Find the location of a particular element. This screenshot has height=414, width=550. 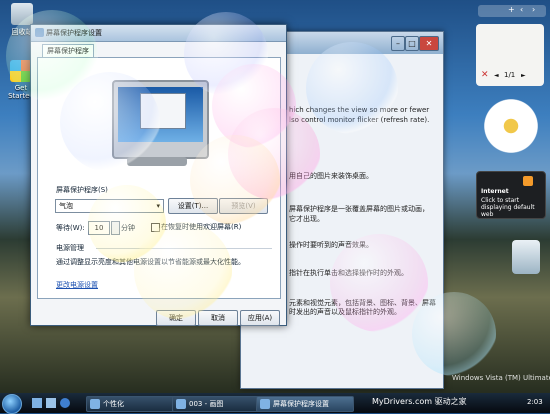

body-text: 屏幕保护程序是一张覆盖屏幕的图片或动画， is located at coordinates (359, 209).